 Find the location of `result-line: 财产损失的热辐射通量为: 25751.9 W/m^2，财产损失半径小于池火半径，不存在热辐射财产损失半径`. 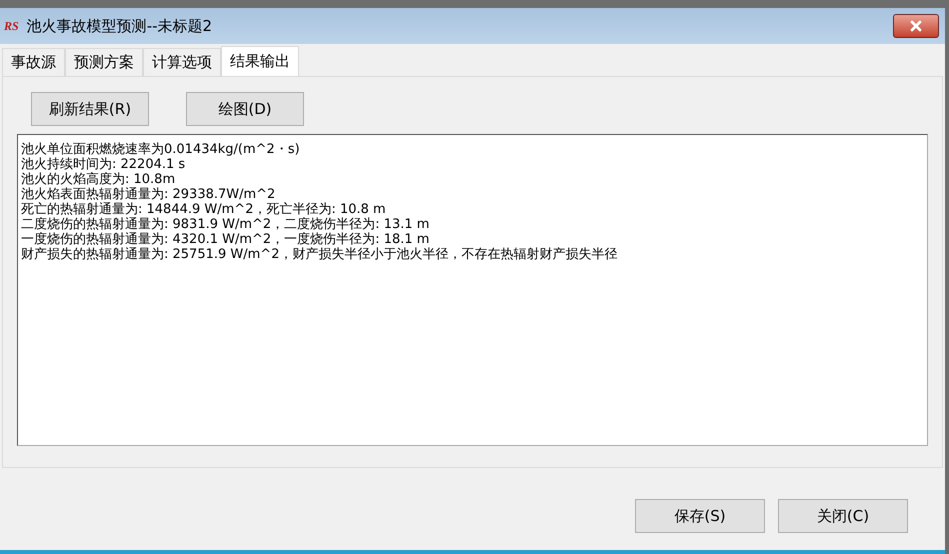

result-line: 财产损失的热辐射通量为: 25751.9 W/m^2，财产损失半径小于池火半径，不存在热辐射财产损失半径 is located at coordinates (319, 254).